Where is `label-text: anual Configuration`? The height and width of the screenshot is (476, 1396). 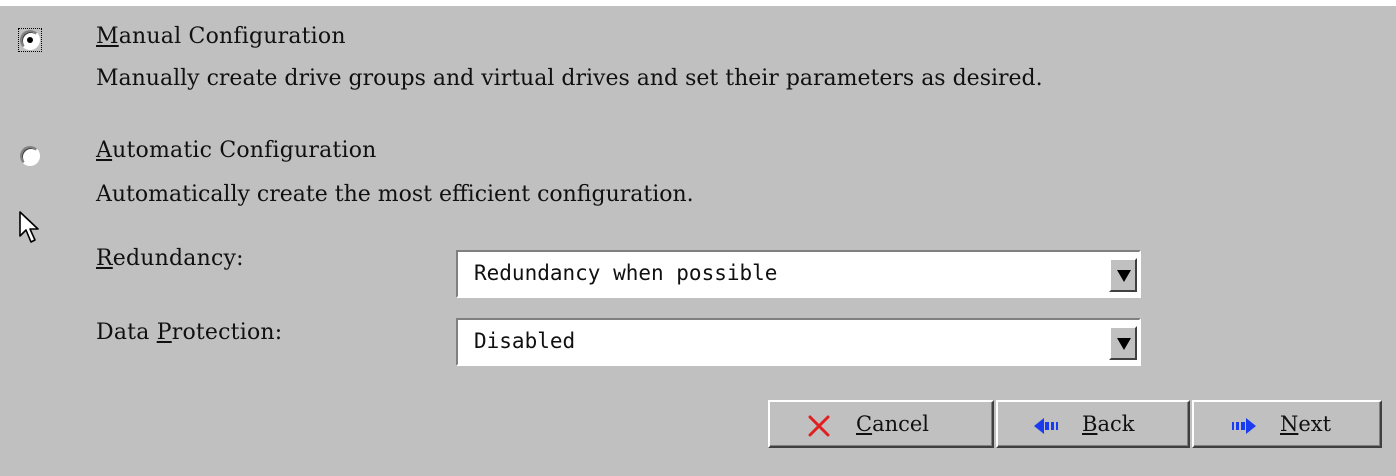
label-text: anual Configuration is located at coordinates (232, 36).